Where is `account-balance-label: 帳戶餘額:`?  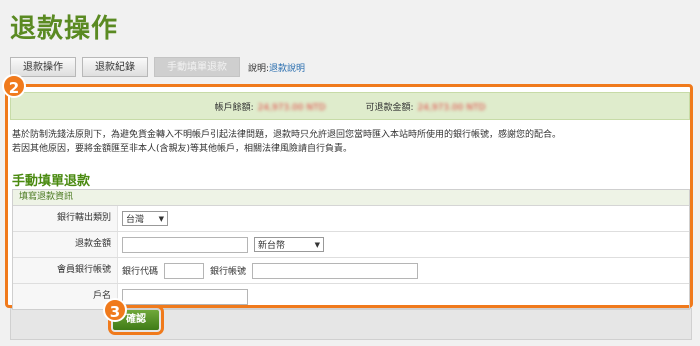
account-balance-label: 帳戶餘額: is located at coordinates (234, 107).